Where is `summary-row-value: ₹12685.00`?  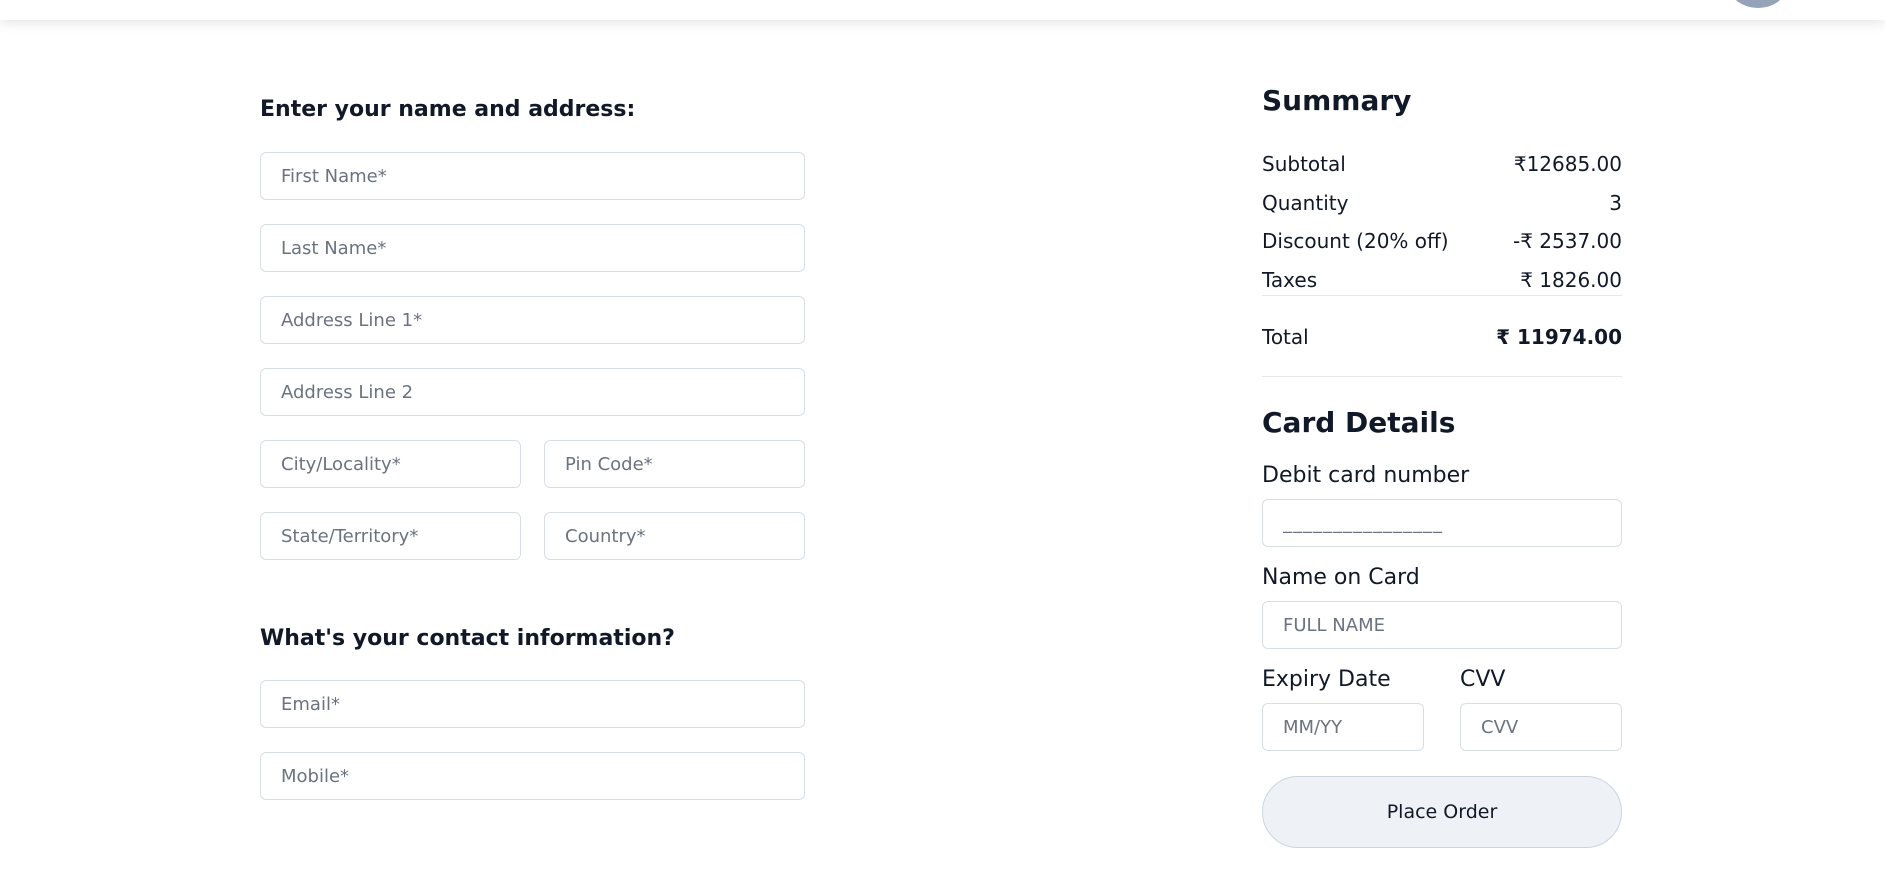
summary-row-value: ₹12685.00 is located at coordinates (1567, 164).